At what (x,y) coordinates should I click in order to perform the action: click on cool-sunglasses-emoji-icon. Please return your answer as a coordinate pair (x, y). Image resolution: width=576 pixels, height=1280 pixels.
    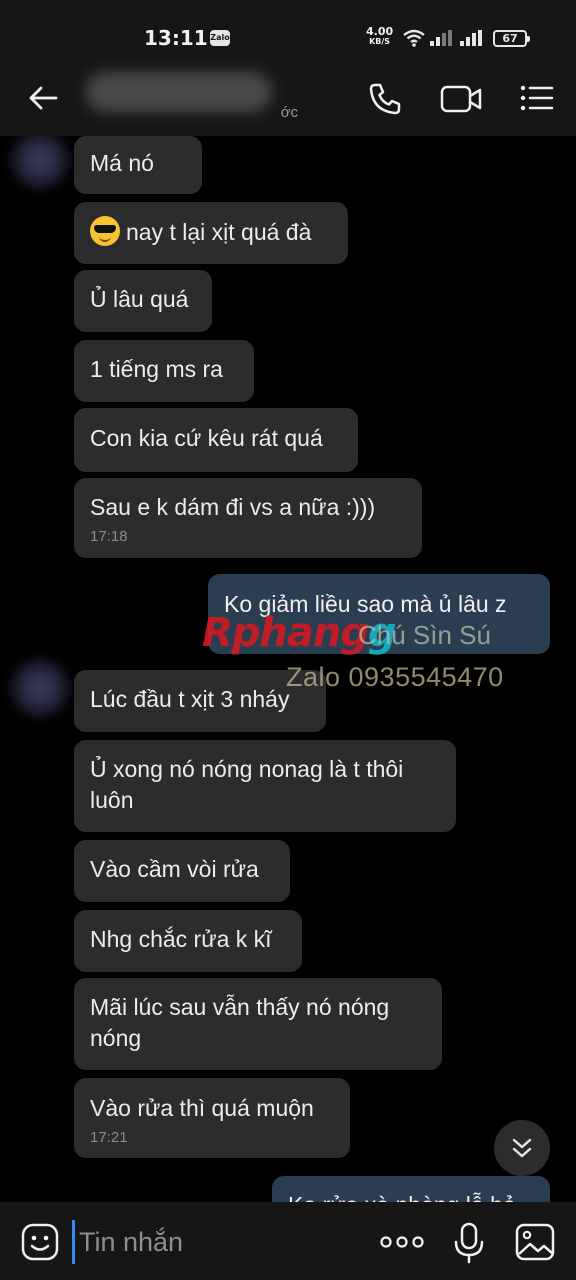
    Looking at the image, I should click on (105, 231).